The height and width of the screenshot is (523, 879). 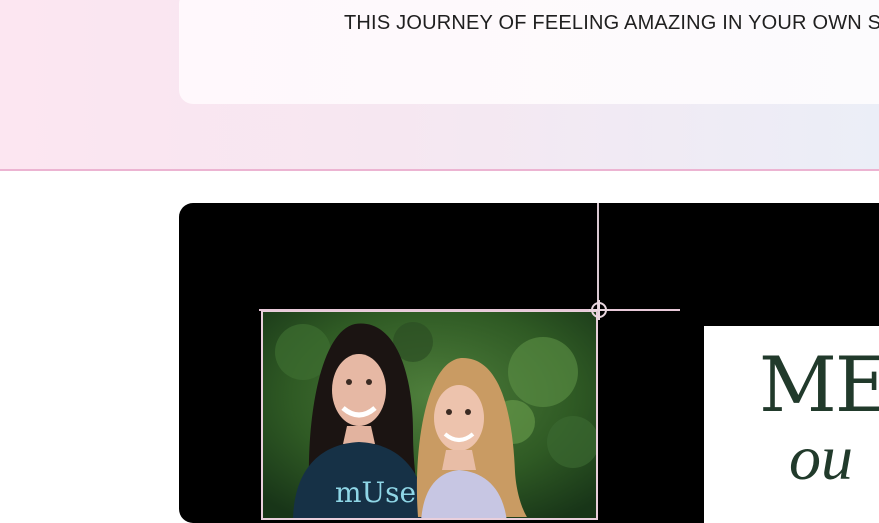 I want to click on crosshair-icon, so click(x=599, y=310).